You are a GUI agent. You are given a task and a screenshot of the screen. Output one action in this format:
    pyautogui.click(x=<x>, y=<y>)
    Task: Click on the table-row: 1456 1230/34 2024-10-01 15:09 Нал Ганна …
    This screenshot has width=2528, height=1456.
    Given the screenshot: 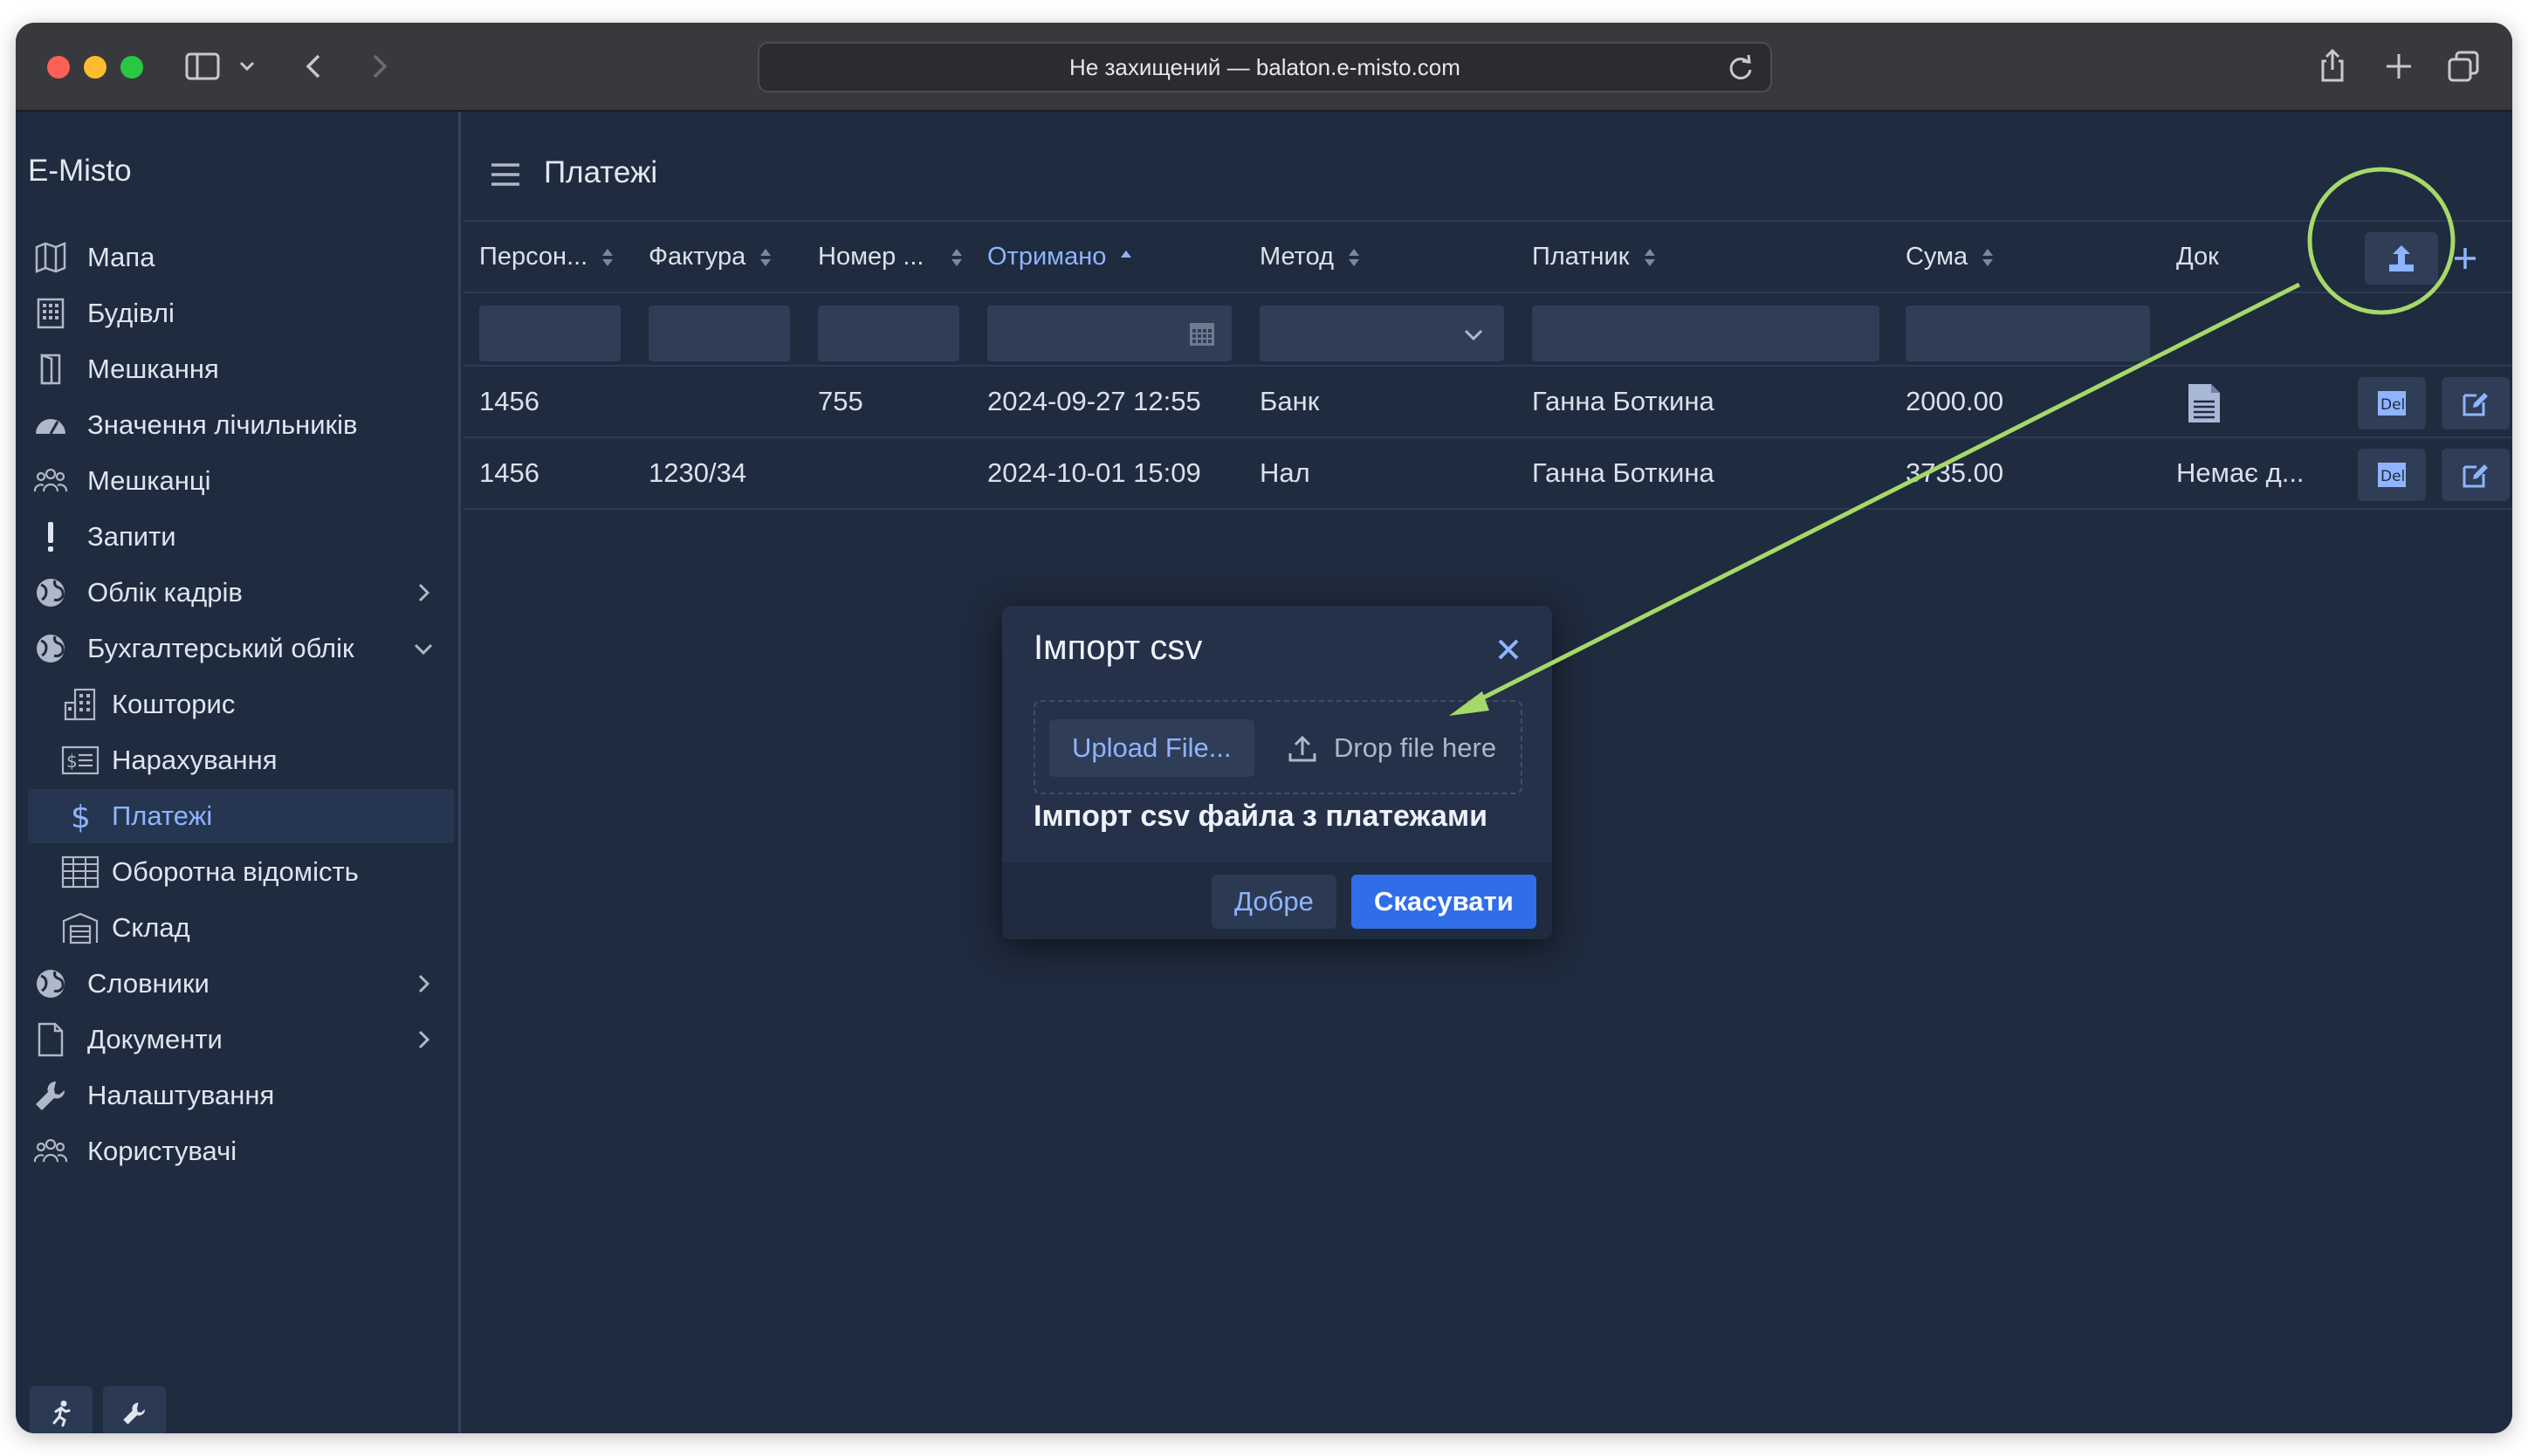 What is the action you would take?
    pyautogui.click(x=1488, y=474)
    